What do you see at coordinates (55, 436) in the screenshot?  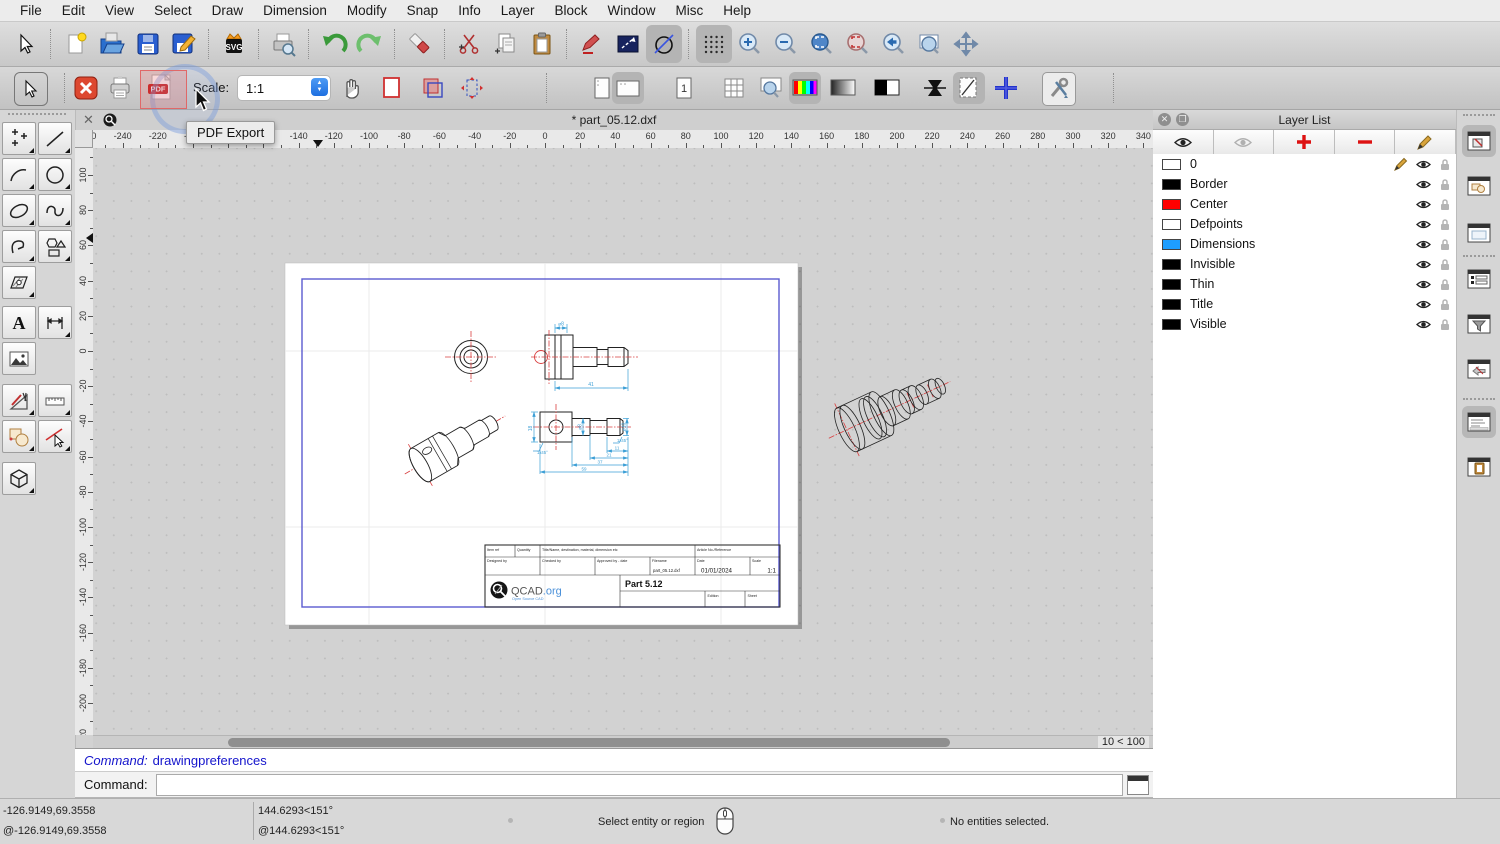 I see `select-tools-button` at bounding box center [55, 436].